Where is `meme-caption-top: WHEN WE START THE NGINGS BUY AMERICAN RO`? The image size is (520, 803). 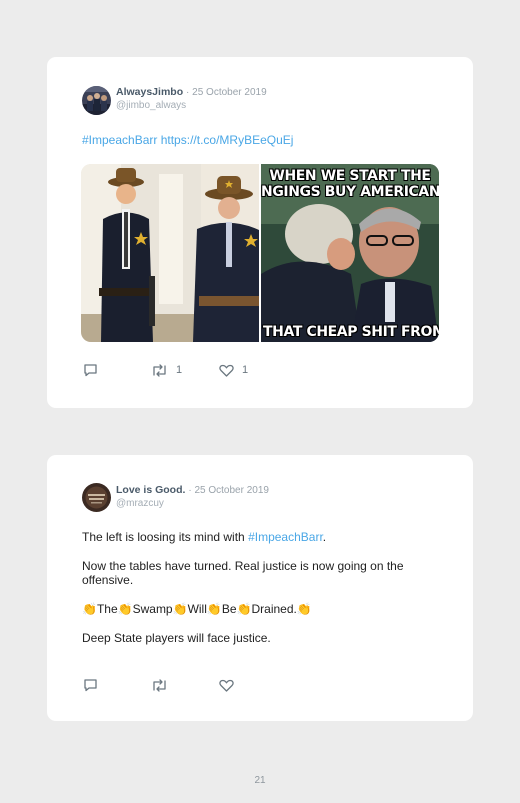 meme-caption-top: WHEN WE START THE NGINGS BUY AMERICAN RO is located at coordinates (350, 184).